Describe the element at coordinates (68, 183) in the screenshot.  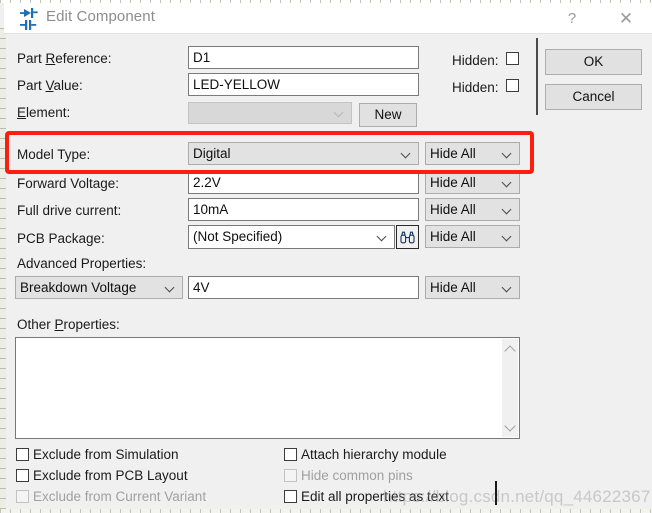
I see `forward-voltage-label: Forward Voltage:` at that location.